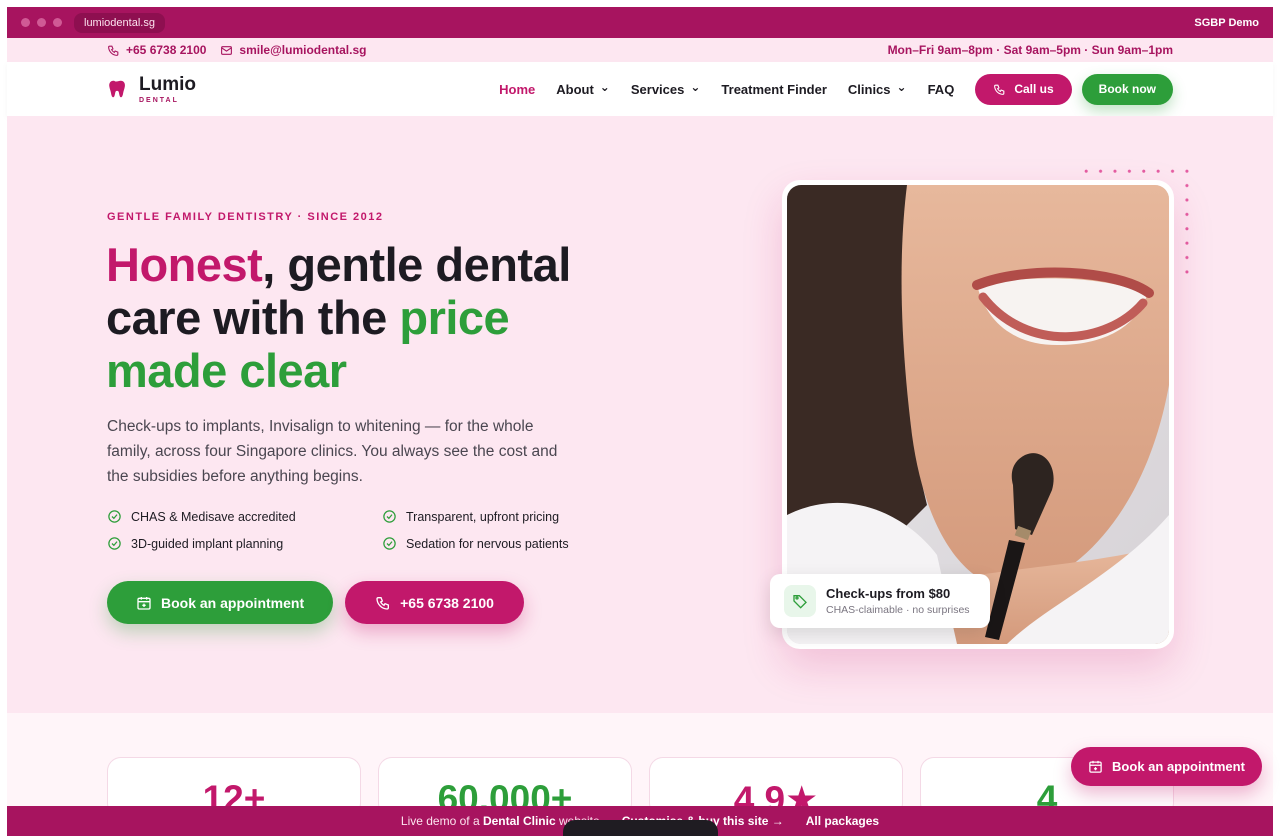 The image size is (1280, 836). Describe the element at coordinates (245, 217) in the screenshot. I see `hero-eyebrow: GENTLE FAMILY DENTISTRY · SINCE 2012` at that location.